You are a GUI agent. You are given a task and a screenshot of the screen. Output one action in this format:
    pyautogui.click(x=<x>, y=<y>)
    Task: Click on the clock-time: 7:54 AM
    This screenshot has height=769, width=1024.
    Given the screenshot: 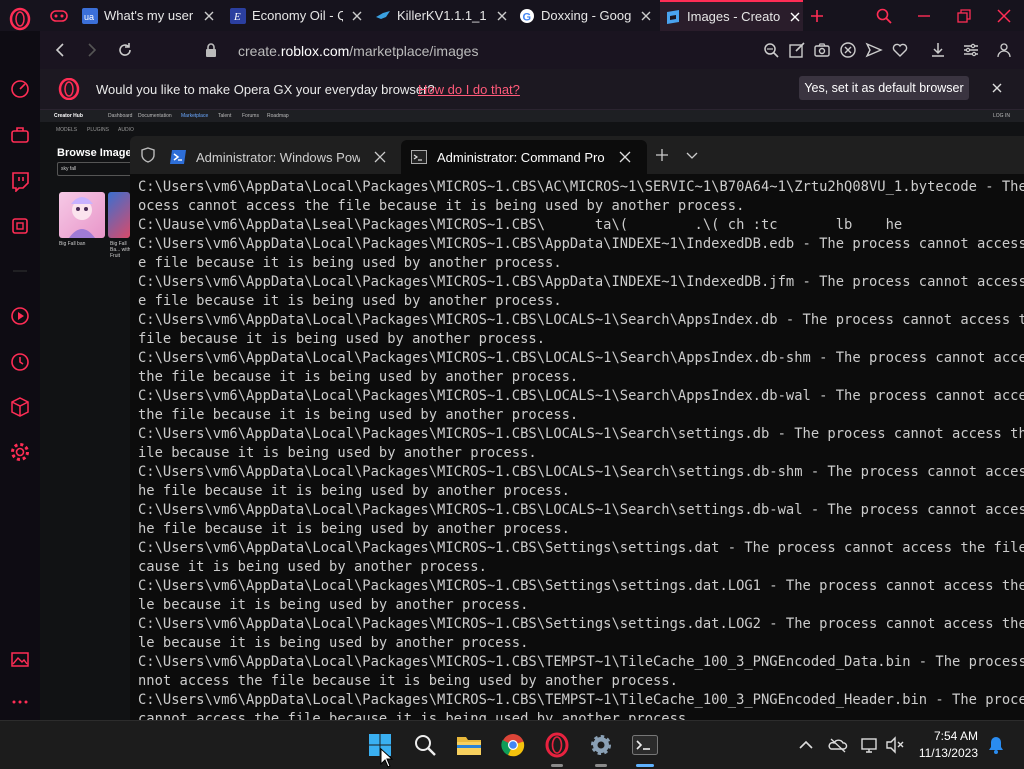 What is the action you would take?
    pyautogui.click(x=955, y=736)
    